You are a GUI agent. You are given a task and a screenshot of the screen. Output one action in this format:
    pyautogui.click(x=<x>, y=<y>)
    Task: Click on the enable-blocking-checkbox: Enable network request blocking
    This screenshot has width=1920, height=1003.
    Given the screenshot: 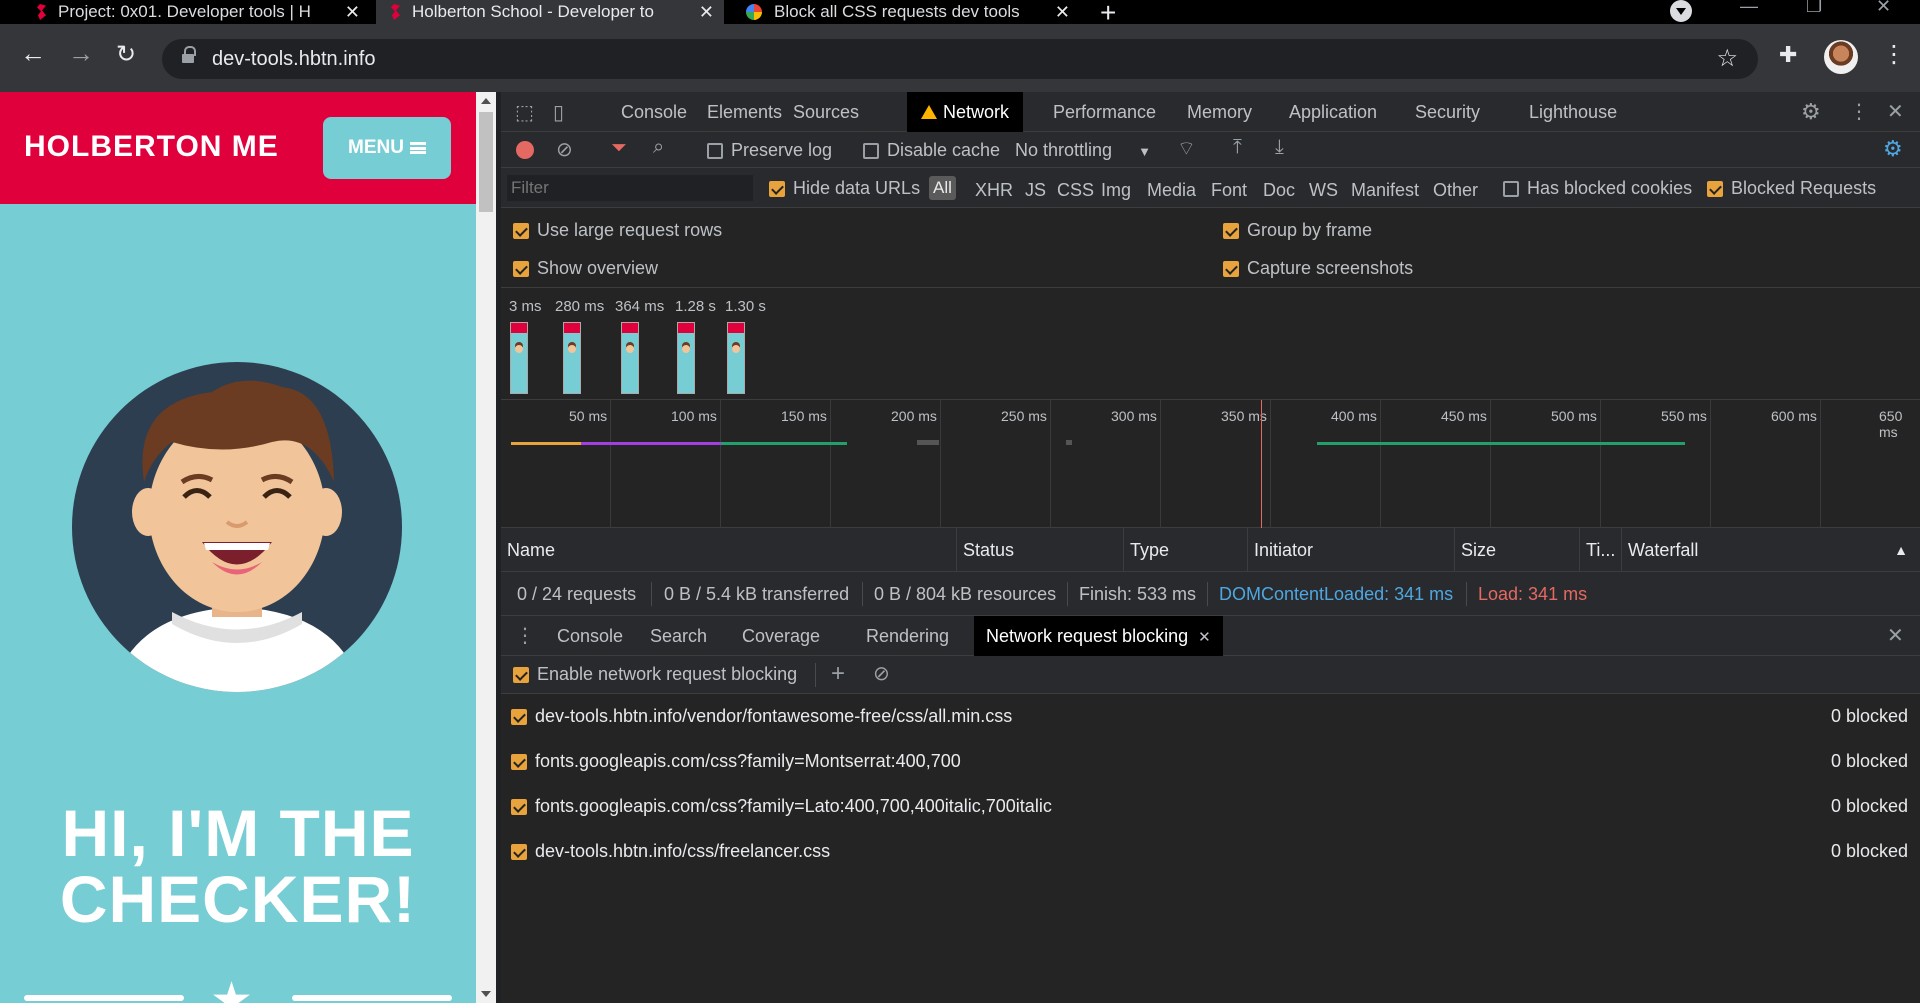 What is the action you would take?
    pyautogui.click(x=655, y=674)
    